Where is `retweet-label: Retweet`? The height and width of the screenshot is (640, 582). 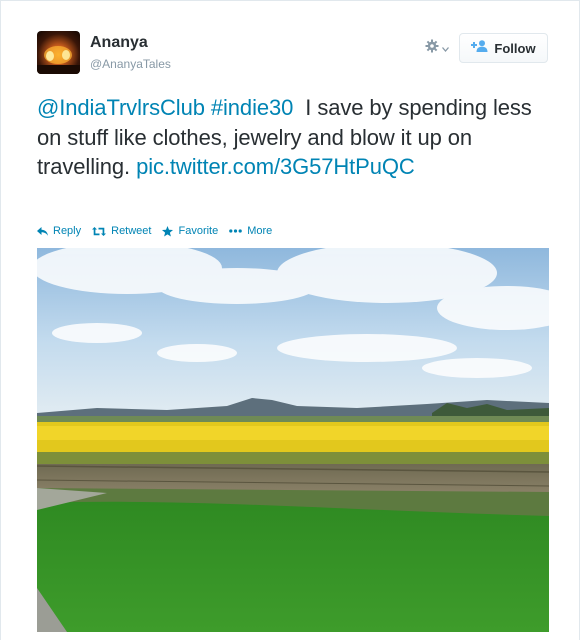
retweet-label: Retweet is located at coordinates (131, 231).